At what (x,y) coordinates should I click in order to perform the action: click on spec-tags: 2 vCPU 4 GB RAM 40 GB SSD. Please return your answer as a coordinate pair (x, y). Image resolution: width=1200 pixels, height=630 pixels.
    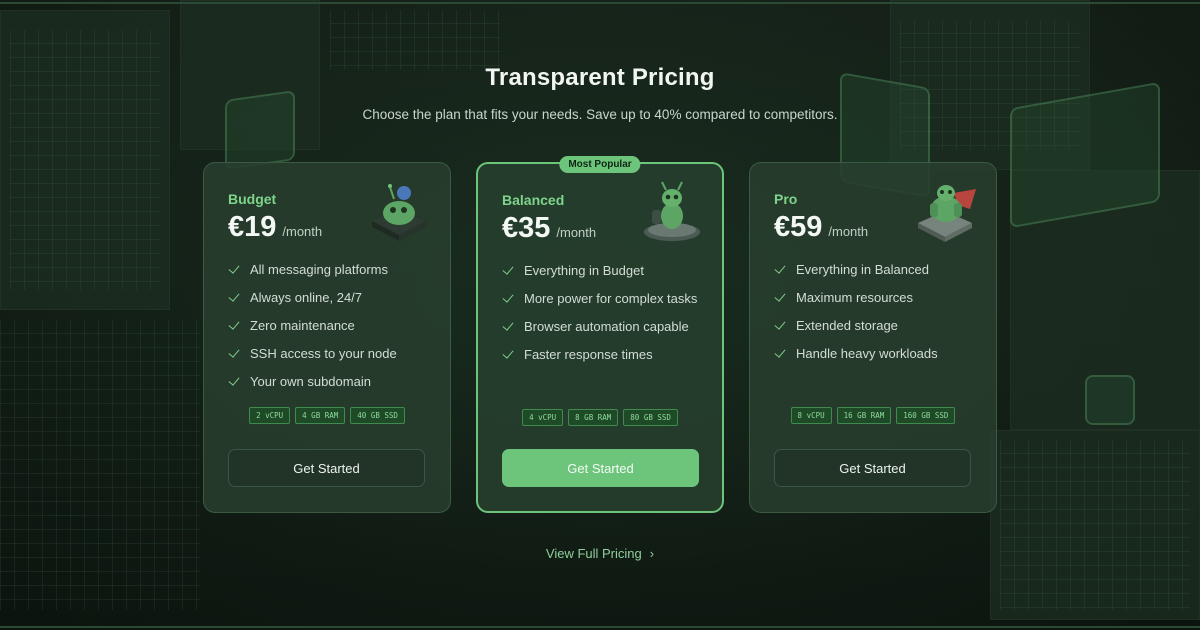
    Looking at the image, I should click on (327, 415).